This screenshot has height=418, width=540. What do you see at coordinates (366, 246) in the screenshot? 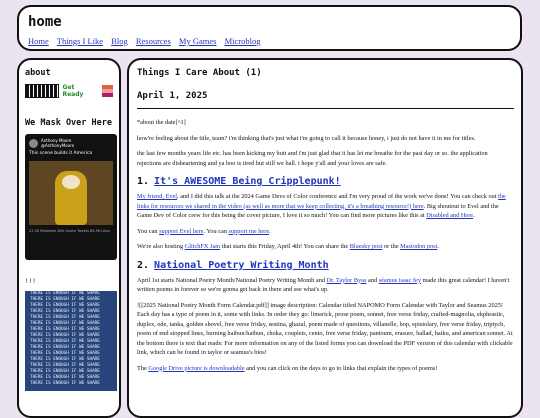
I see `link-bluesky-post: Bluesky post` at bounding box center [366, 246].